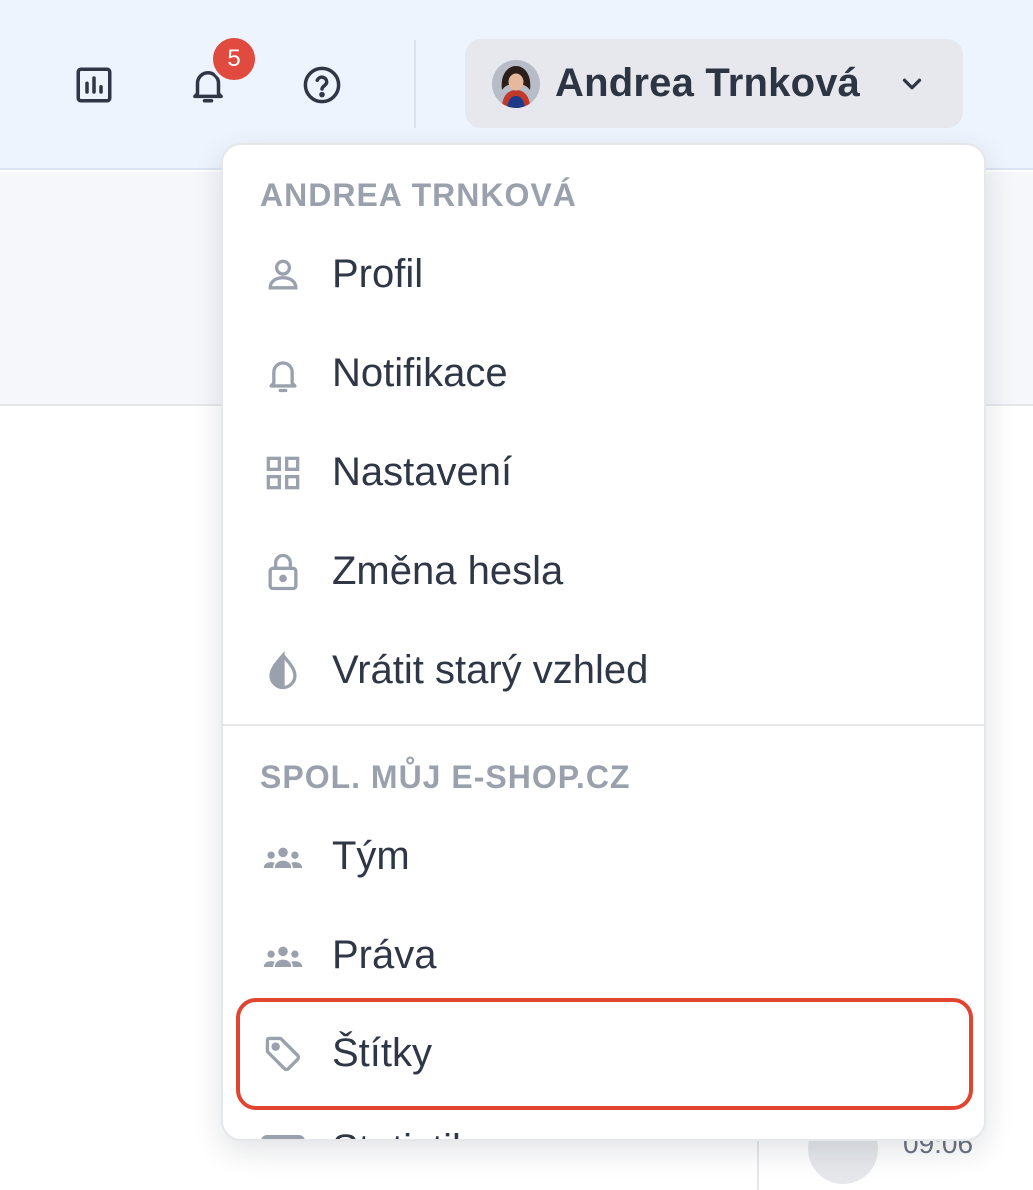 The height and width of the screenshot is (1190, 1033). I want to click on menu-item-vratit-stary-vzhled: Vrátit starý vzhled, so click(603, 671).